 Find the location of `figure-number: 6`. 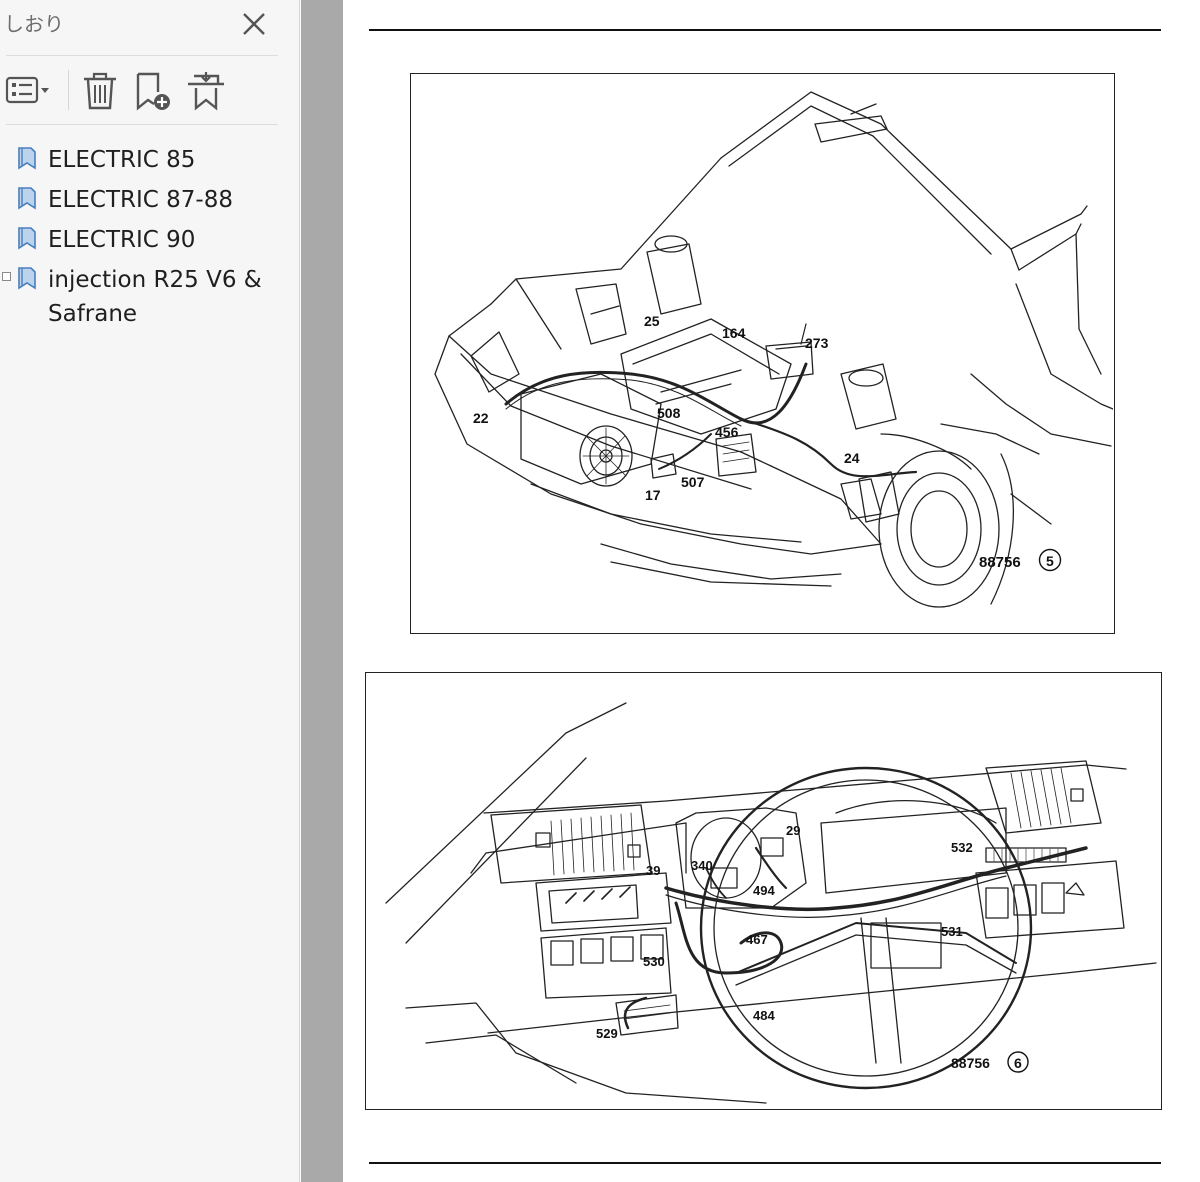

figure-number: 6 is located at coordinates (1018, 1063).